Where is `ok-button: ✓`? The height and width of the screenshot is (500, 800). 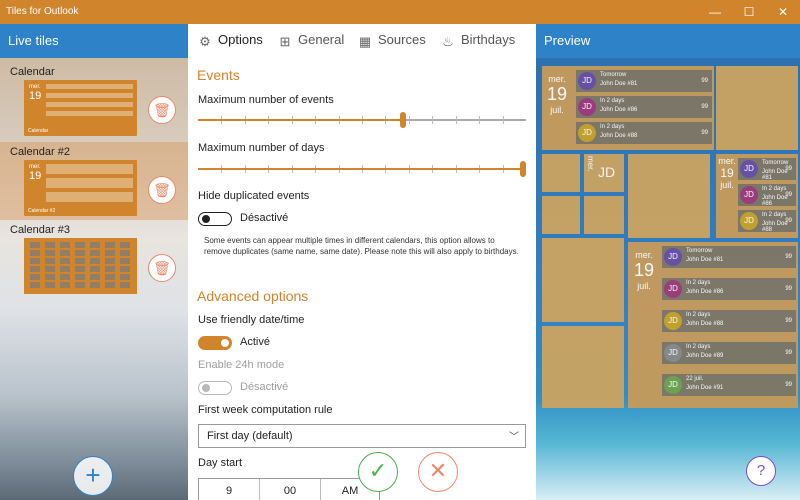
ok-button: ✓ is located at coordinates (378, 472).